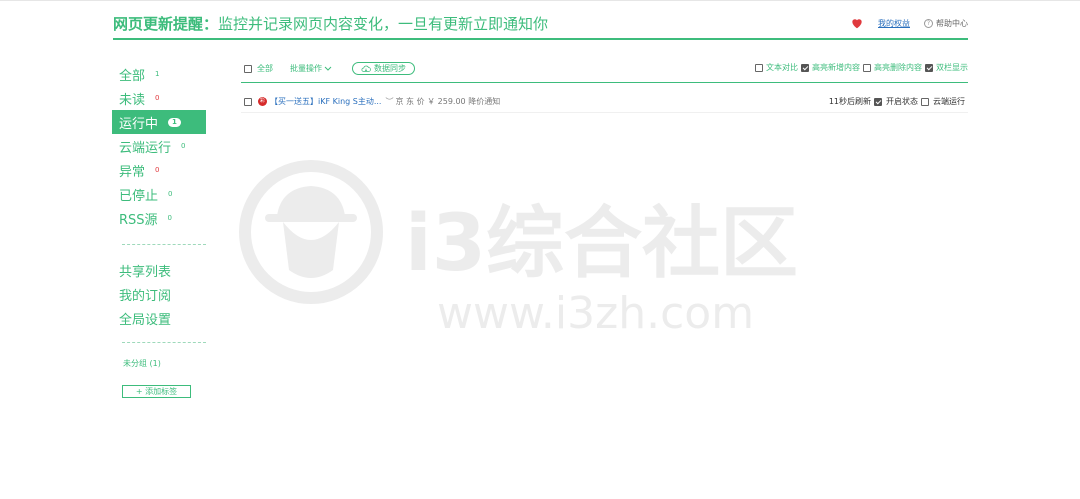 The image size is (1080, 499). I want to click on header-actions: 我的权益 ? 帮助中心, so click(909, 23).